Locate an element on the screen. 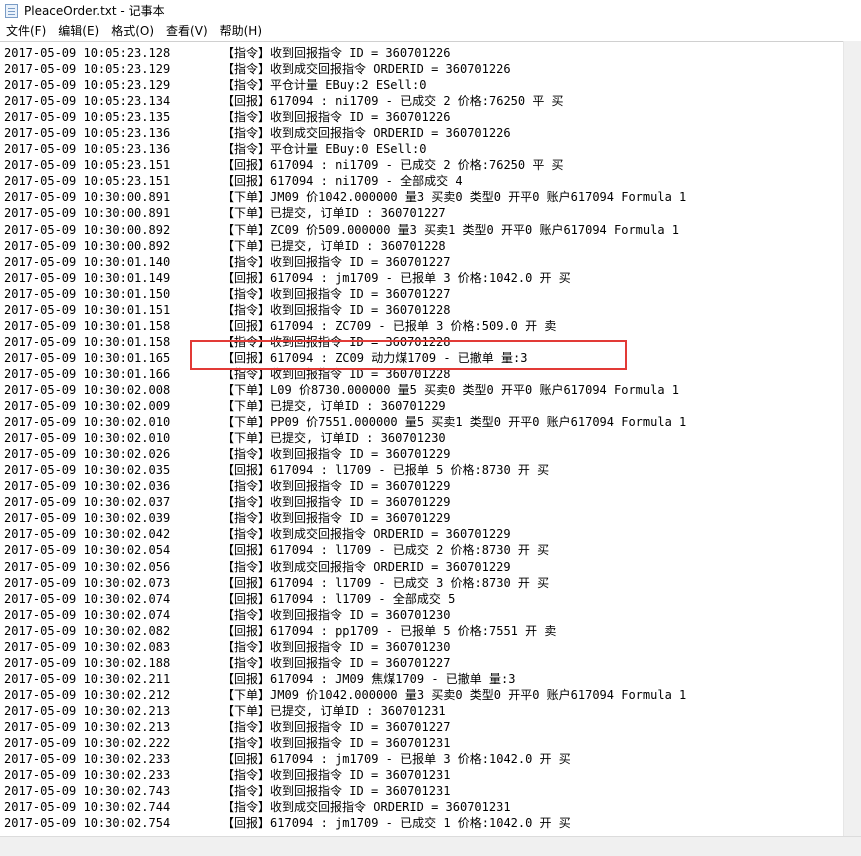 The width and height of the screenshot is (861, 856). log-timestamp: 2017-05-09 10:30:02.744 is located at coordinates (87, 807).